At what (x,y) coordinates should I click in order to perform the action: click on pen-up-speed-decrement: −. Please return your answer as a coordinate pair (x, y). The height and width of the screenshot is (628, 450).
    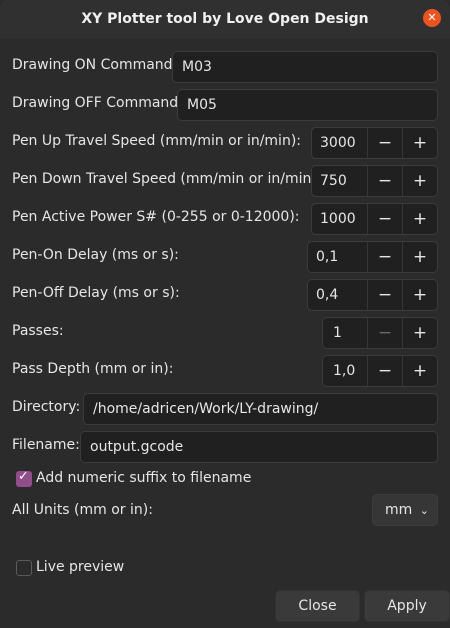
    Looking at the image, I should click on (384, 143).